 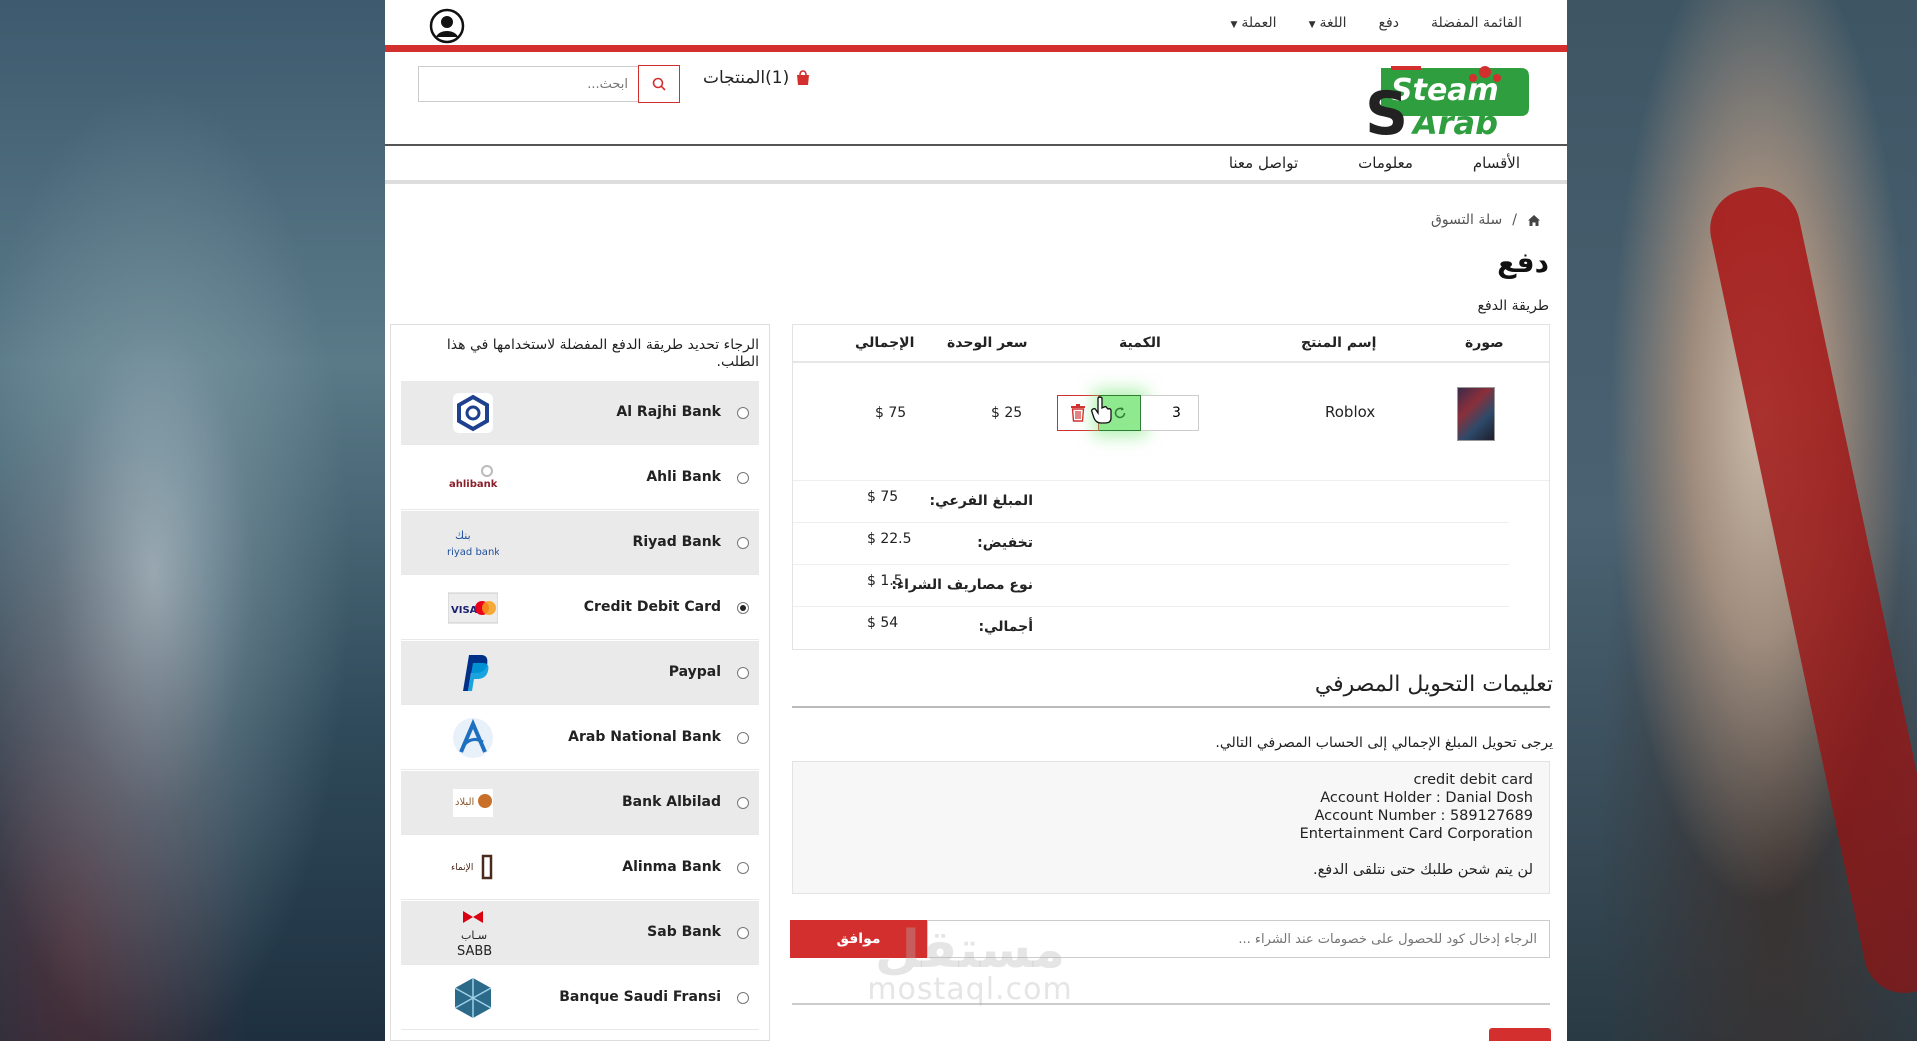 I want to click on summary-total-row: أجمالي: $ 54, so click(x=1151, y=628).